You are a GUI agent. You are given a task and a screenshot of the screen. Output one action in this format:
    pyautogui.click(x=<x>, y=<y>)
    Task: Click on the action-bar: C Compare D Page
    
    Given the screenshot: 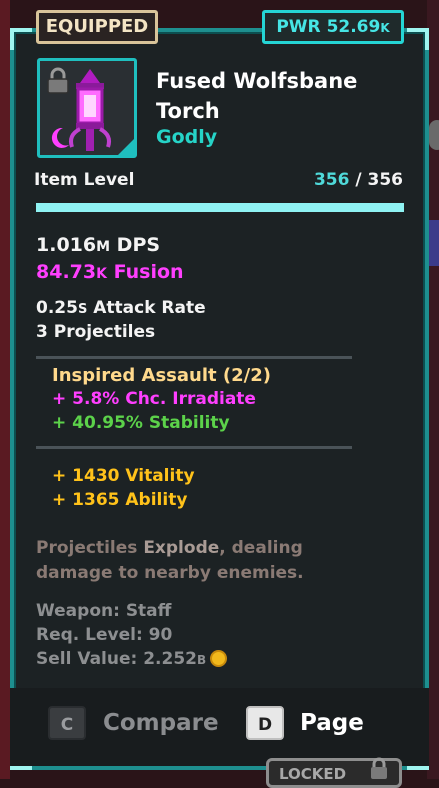 What is the action you would take?
    pyautogui.click(x=219, y=727)
    